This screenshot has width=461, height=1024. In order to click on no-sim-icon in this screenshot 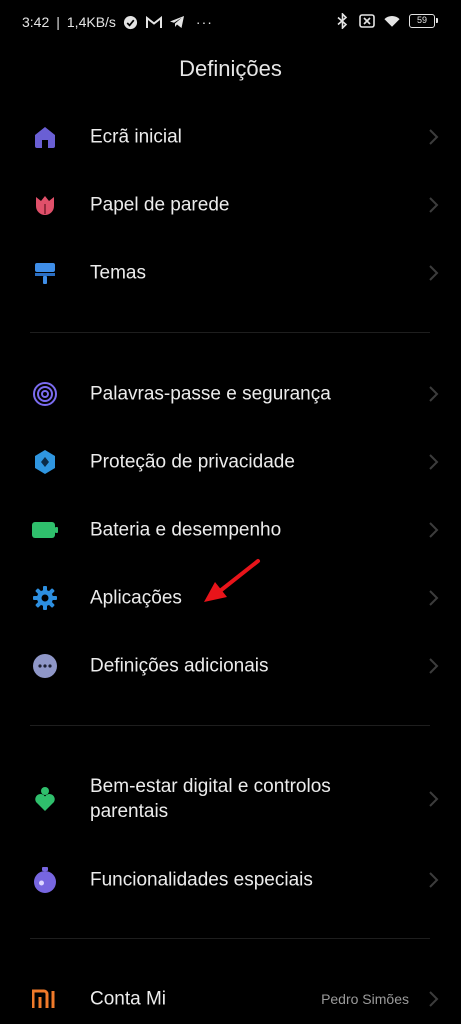, I will do `click(367, 21)`.